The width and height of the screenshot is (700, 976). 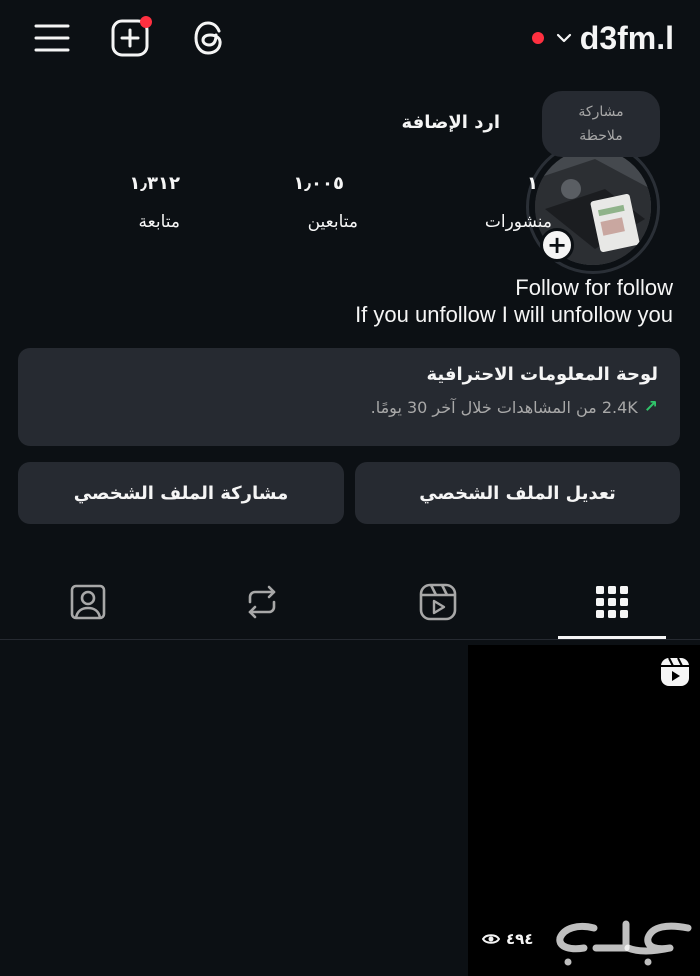 What do you see at coordinates (514, 314) in the screenshot?
I see `bio-line: If you unfollow I will unfollow you` at bounding box center [514, 314].